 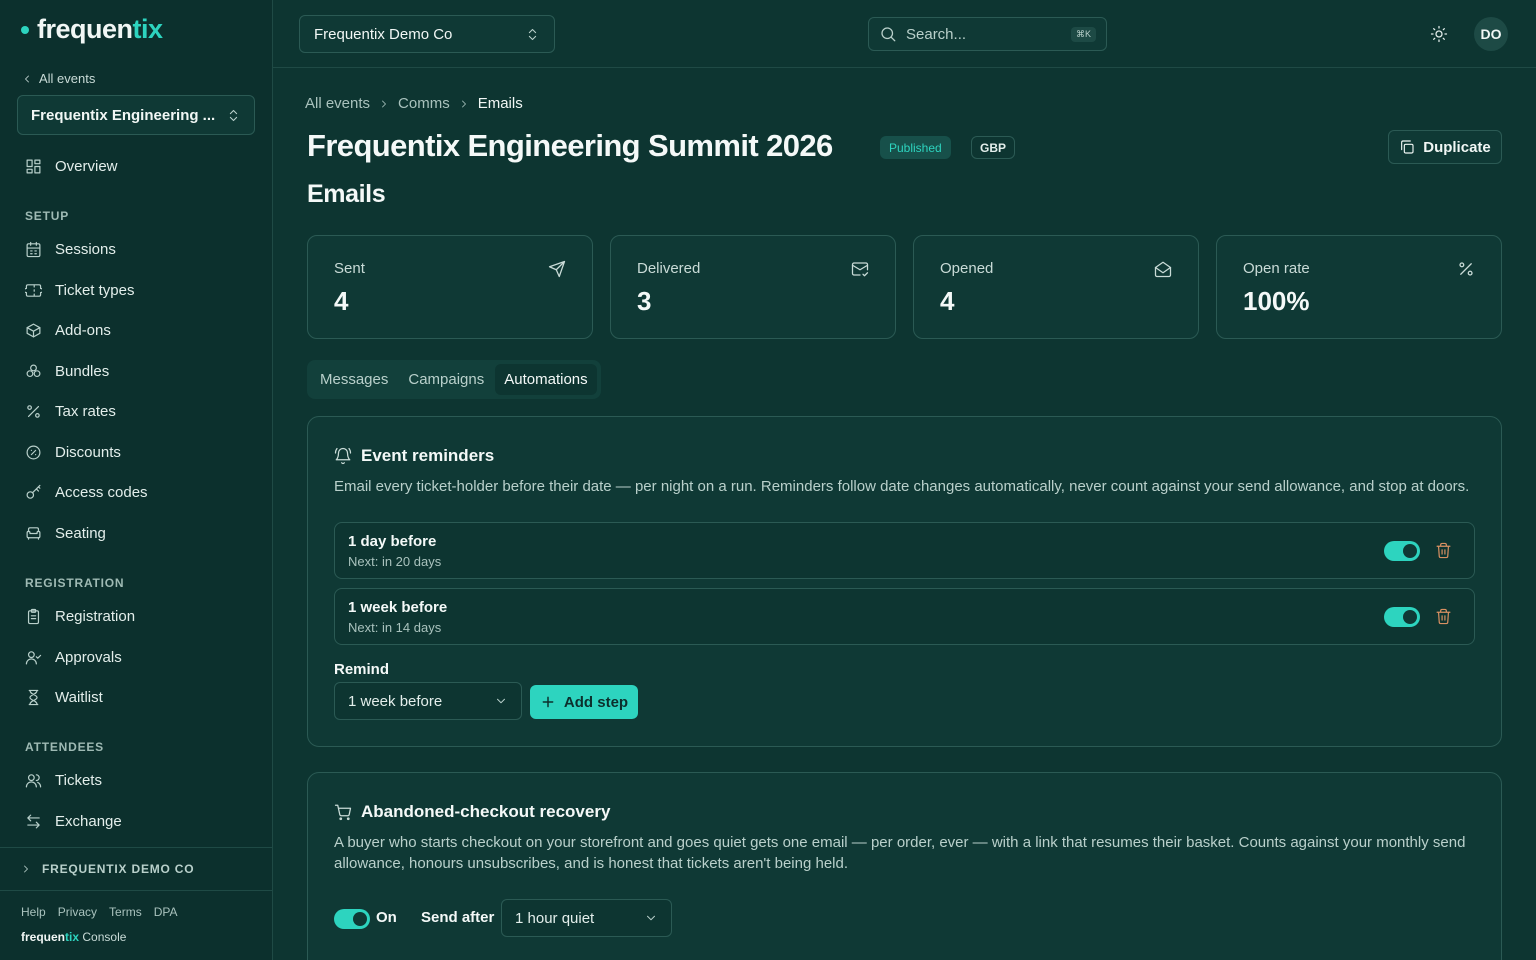 I want to click on send-after-select: 1 hour quiet, so click(x=586, y=918).